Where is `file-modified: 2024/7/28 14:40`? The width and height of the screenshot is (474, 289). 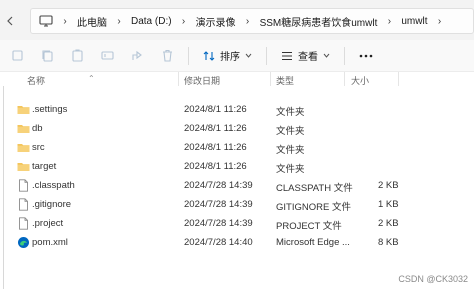 file-modified: 2024/7/28 14:40 is located at coordinates (218, 242).